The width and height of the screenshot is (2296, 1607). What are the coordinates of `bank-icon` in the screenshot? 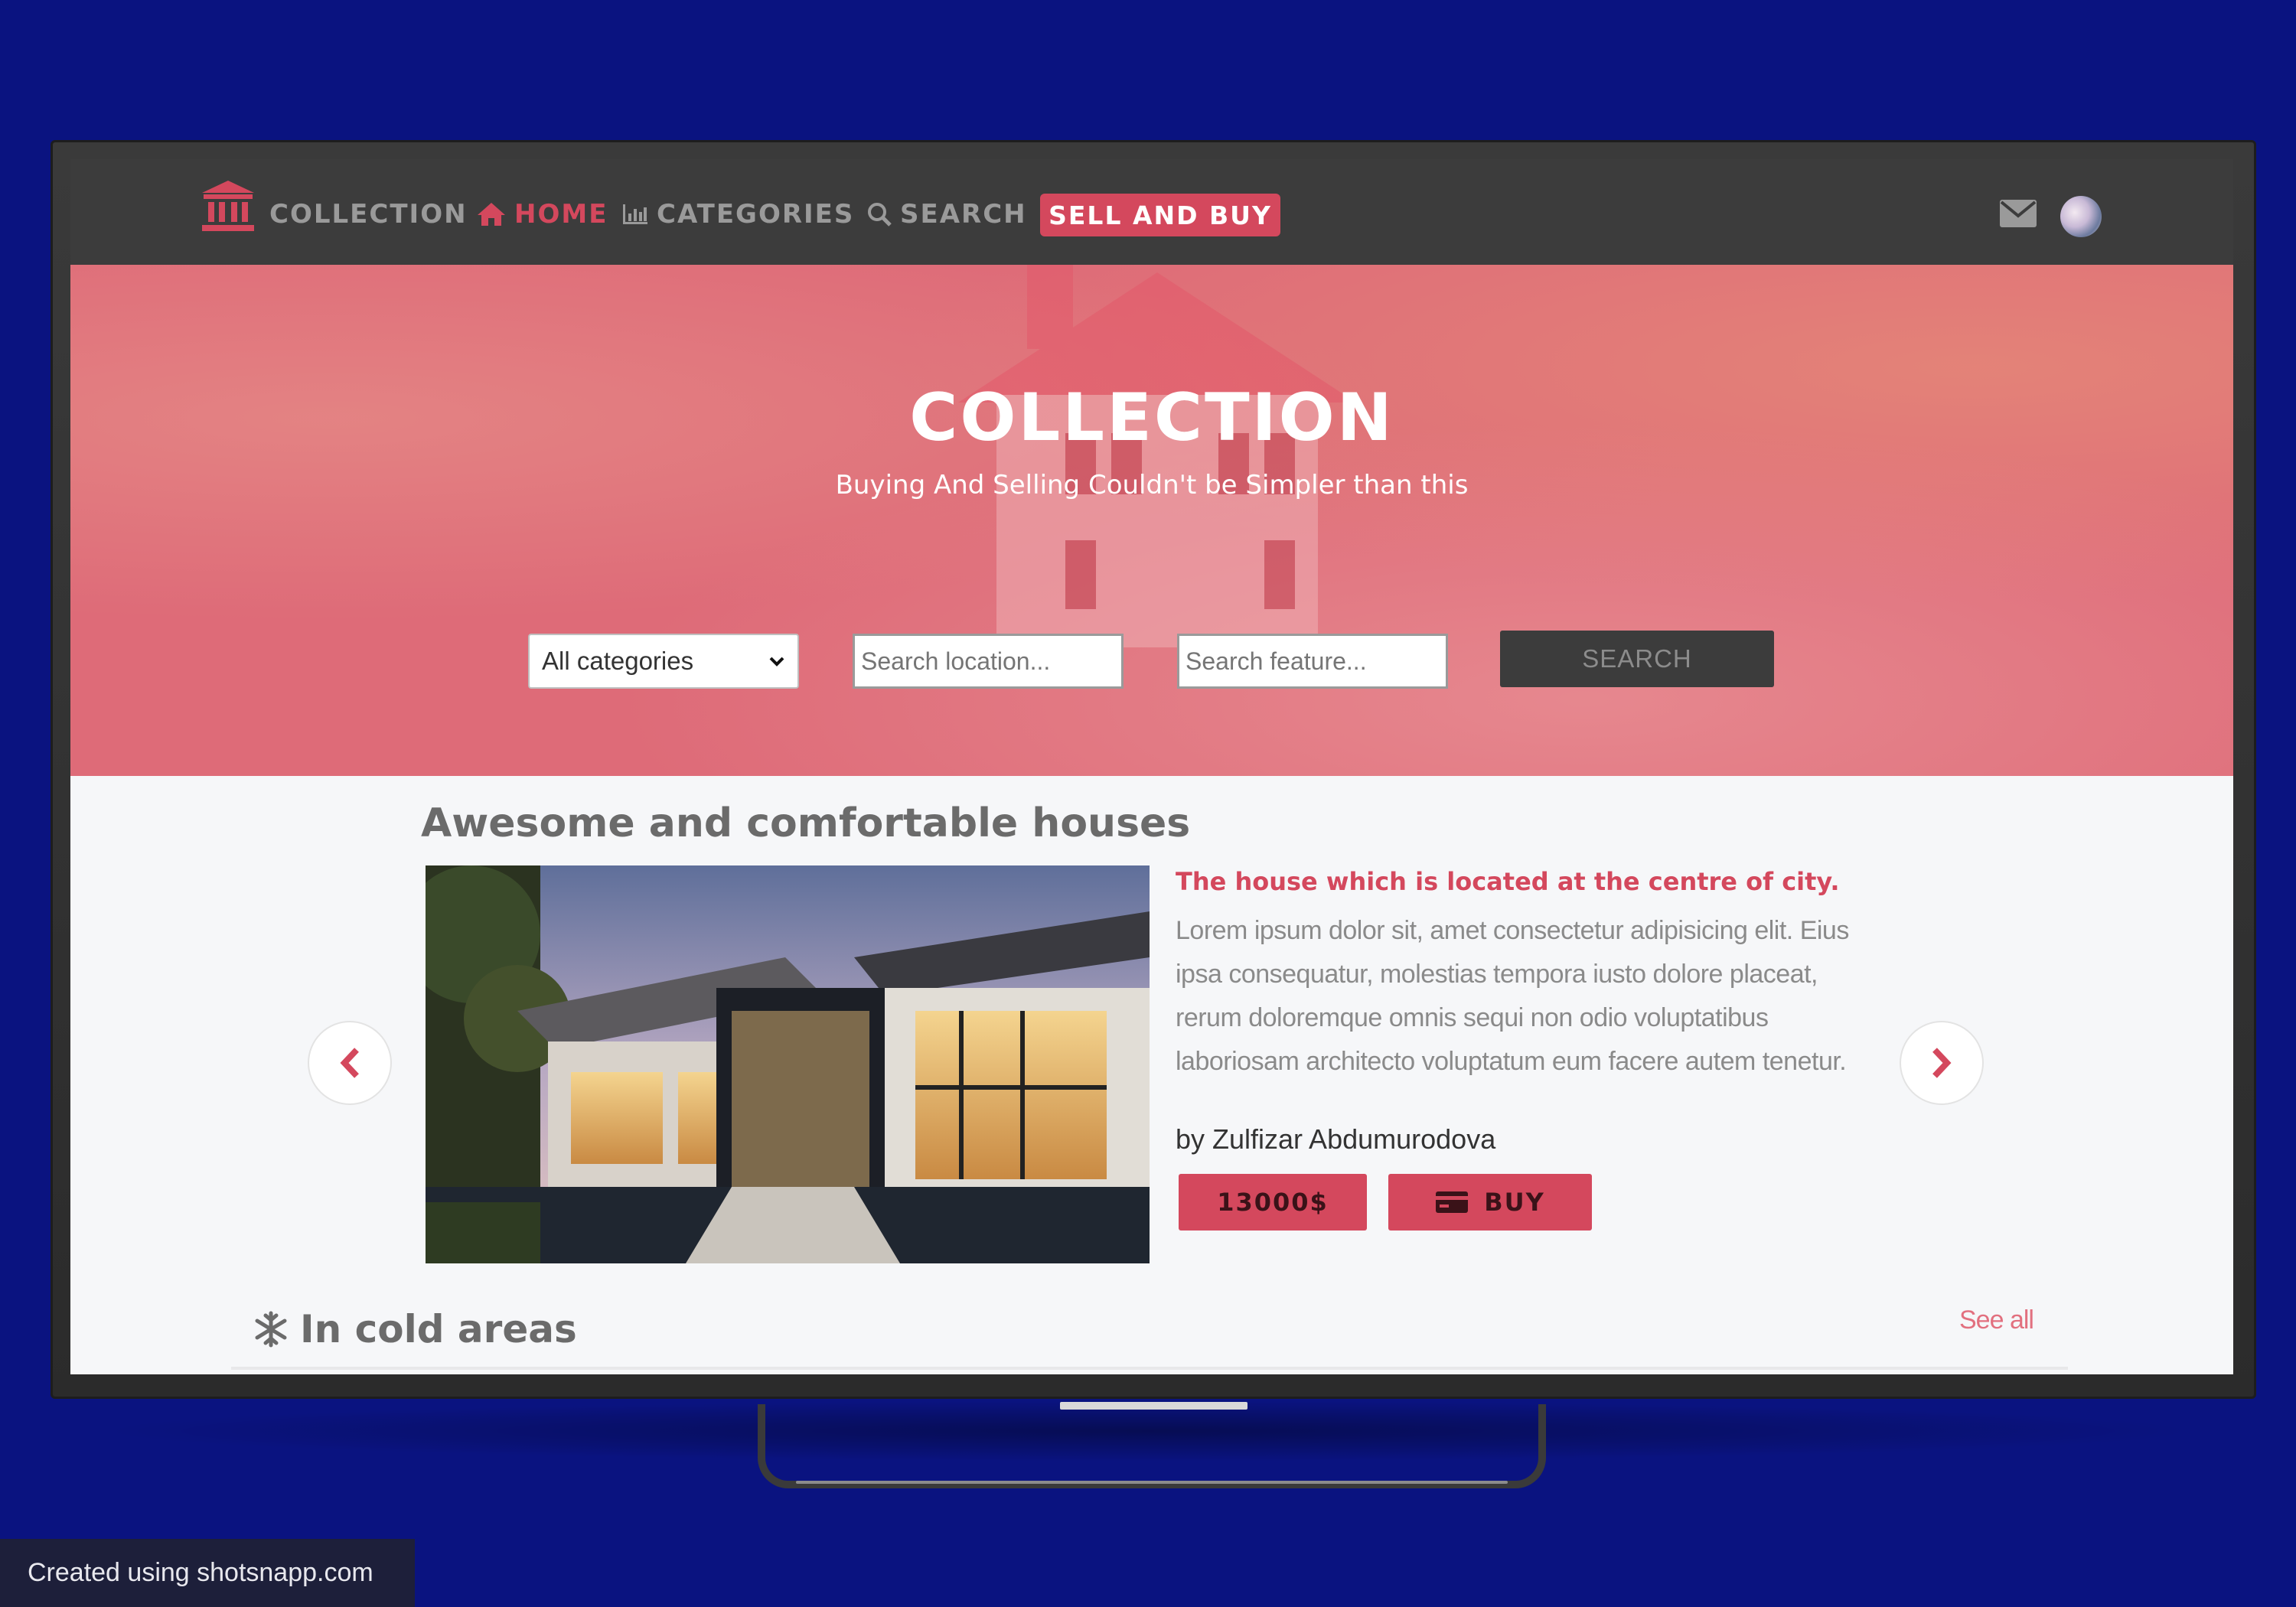 It's located at (228, 207).